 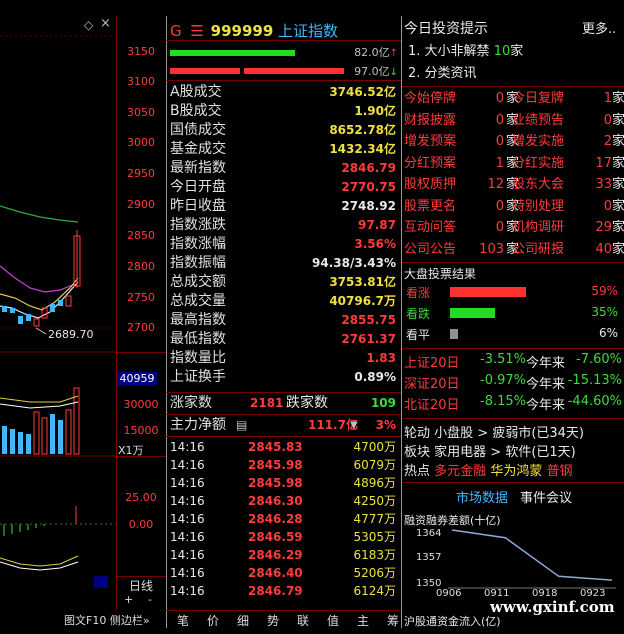 What do you see at coordinates (368, 320) in the screenshot?
I see `stat-value: 2855.75` at bounding box center [368, 320].